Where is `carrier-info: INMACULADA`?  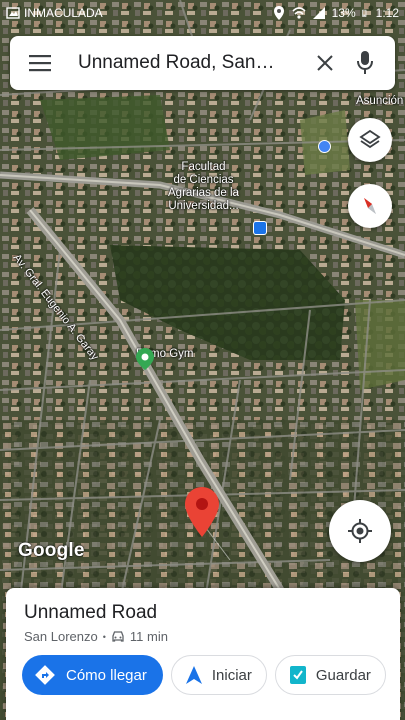
carrier-info: INMACULADA is located at coordinates (54, 13).